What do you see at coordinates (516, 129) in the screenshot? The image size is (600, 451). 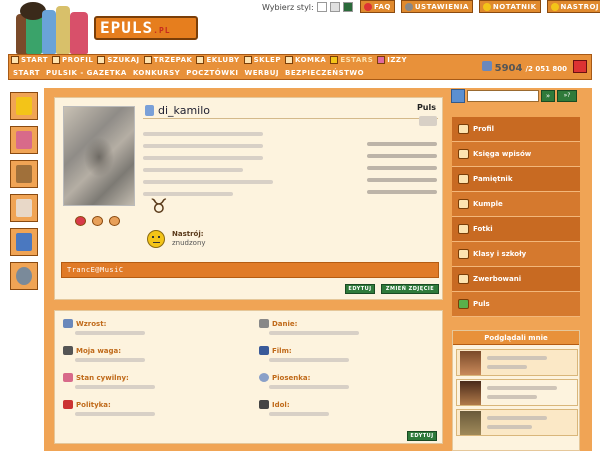 I see `menu-profil: Profil` at bounding box center [516, 129].